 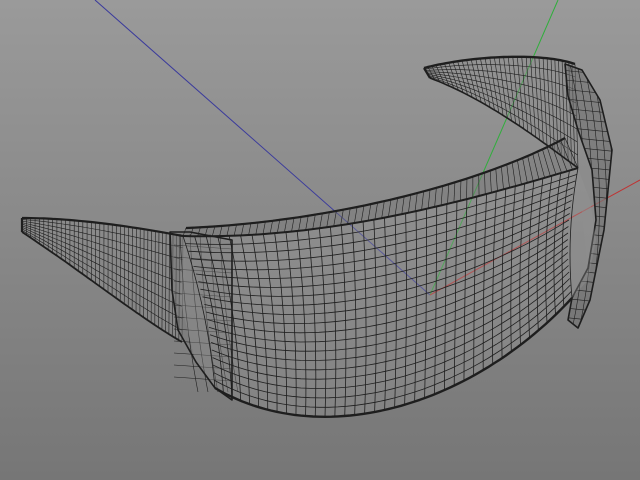 I want to click on cap-edge, so click(x=588, y=327).